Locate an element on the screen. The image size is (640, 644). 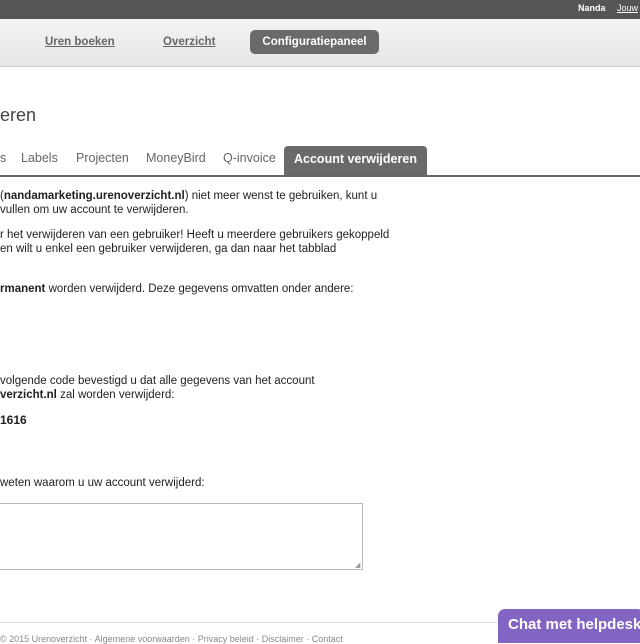
username-label: Nanda is located at coordinates (592, 8).